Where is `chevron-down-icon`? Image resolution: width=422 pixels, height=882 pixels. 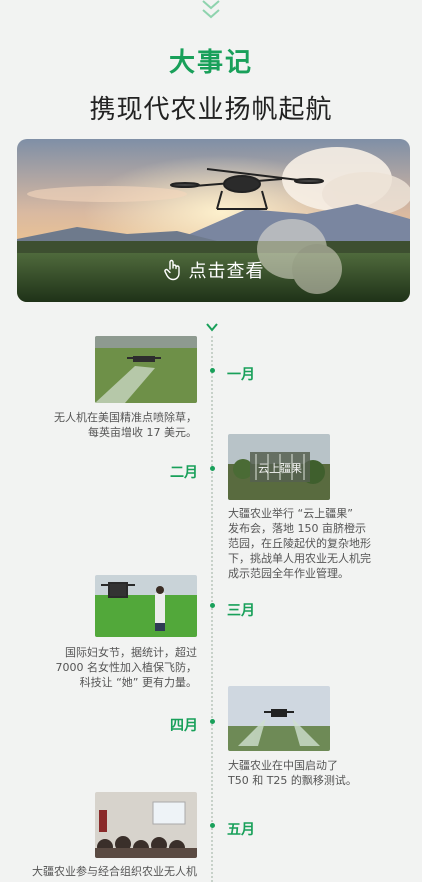 chevron-down-icon is located at coordinates (211, 9).